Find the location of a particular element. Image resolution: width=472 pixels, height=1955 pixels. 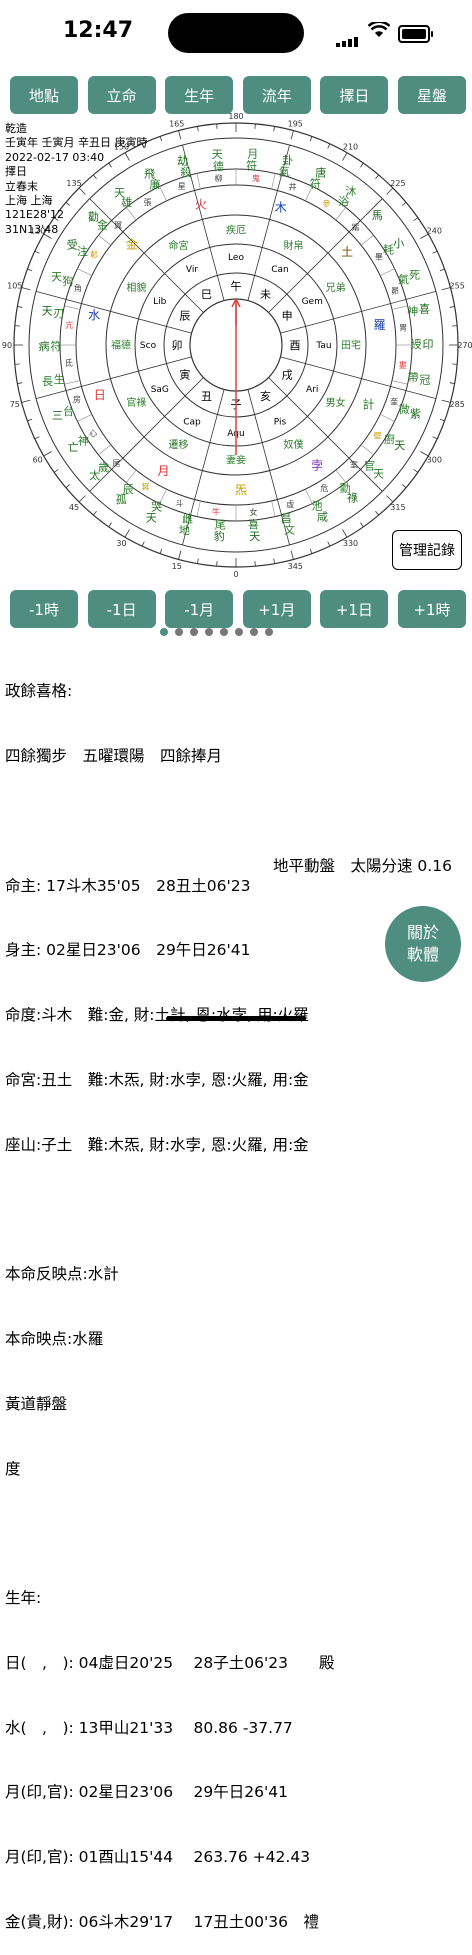

plus-day-button: +1日 is located at coordinates (354, 609).